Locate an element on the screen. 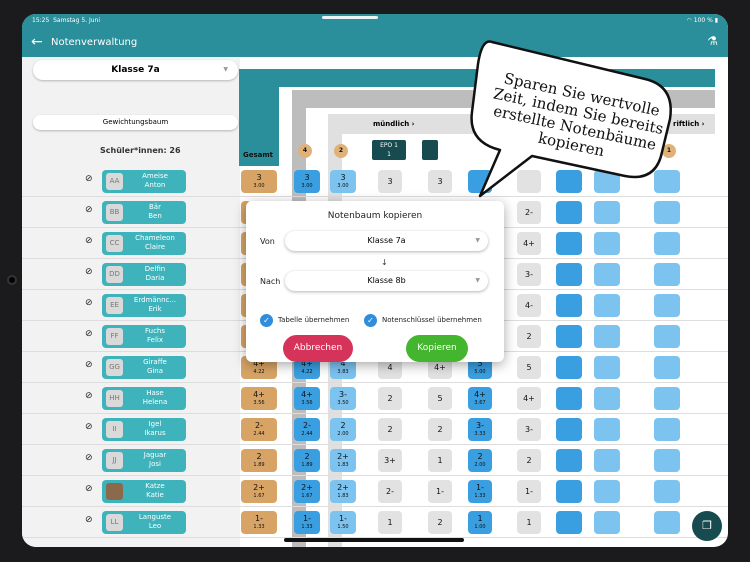 This screenshot has height=562, width=750. home-indicator is located at coordinates (374, 540).